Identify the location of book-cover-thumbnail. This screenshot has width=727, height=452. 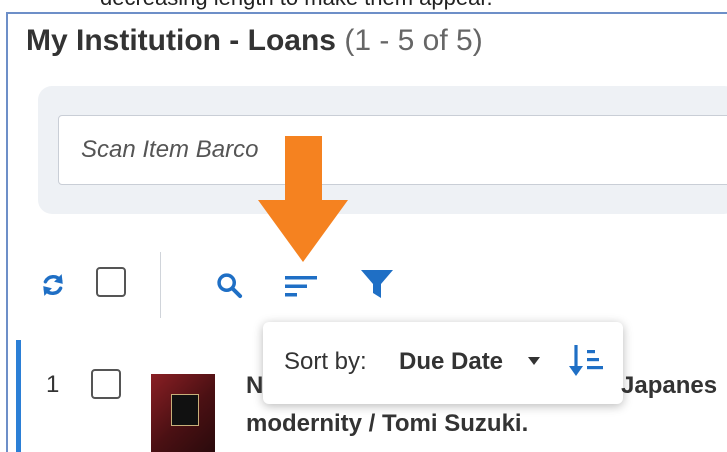
(183, 413).